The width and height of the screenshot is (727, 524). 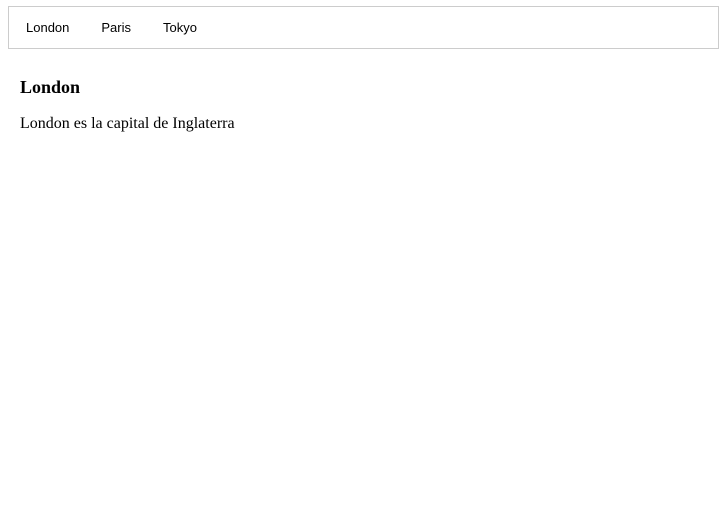 I want to click on tab-paris: Paris, so click(x=116, y=27).